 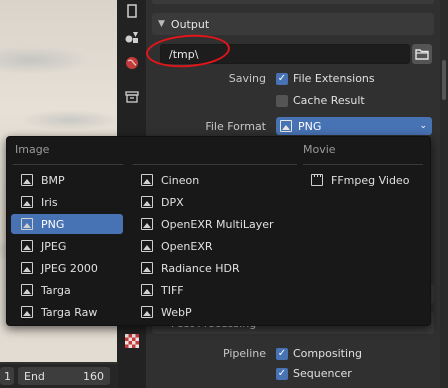 I want to click on format-option-label: Iris, so click(x=49, y=202).